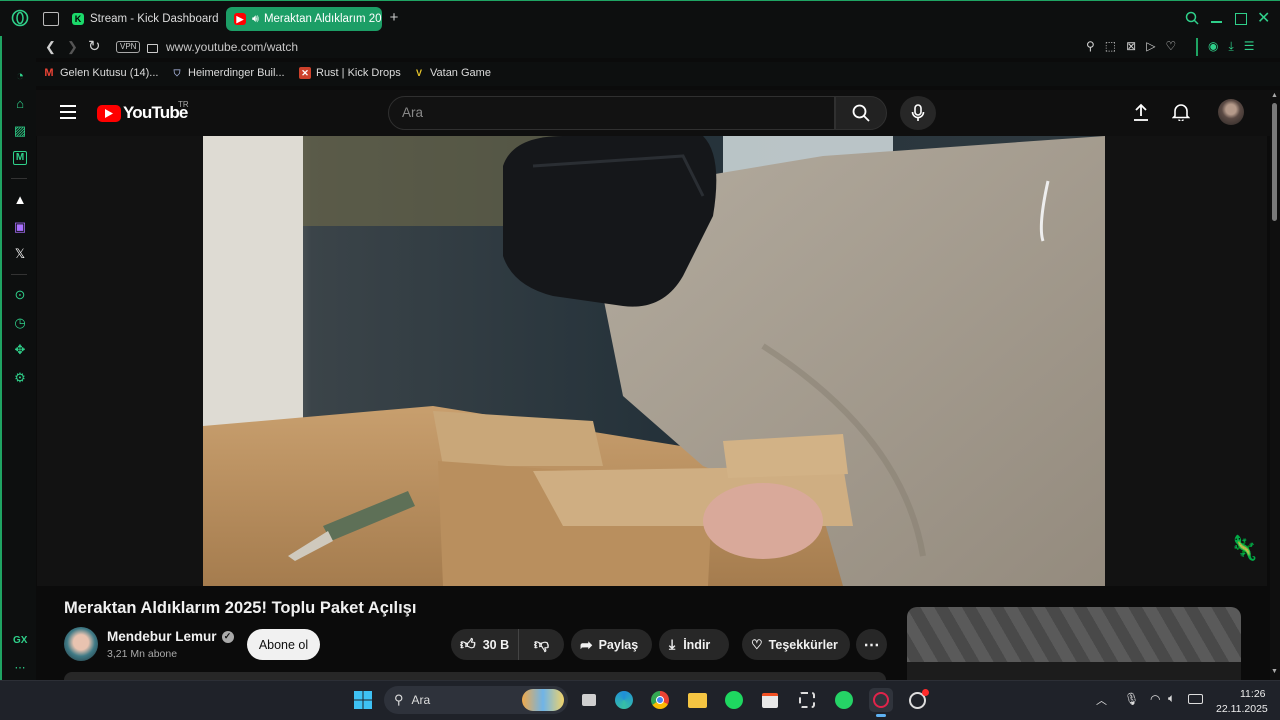  What do you see at coordinates (1110, 46) in the screenshot?
I see `snapshot-icon: ⬚` at bounding box center [1110, 46].